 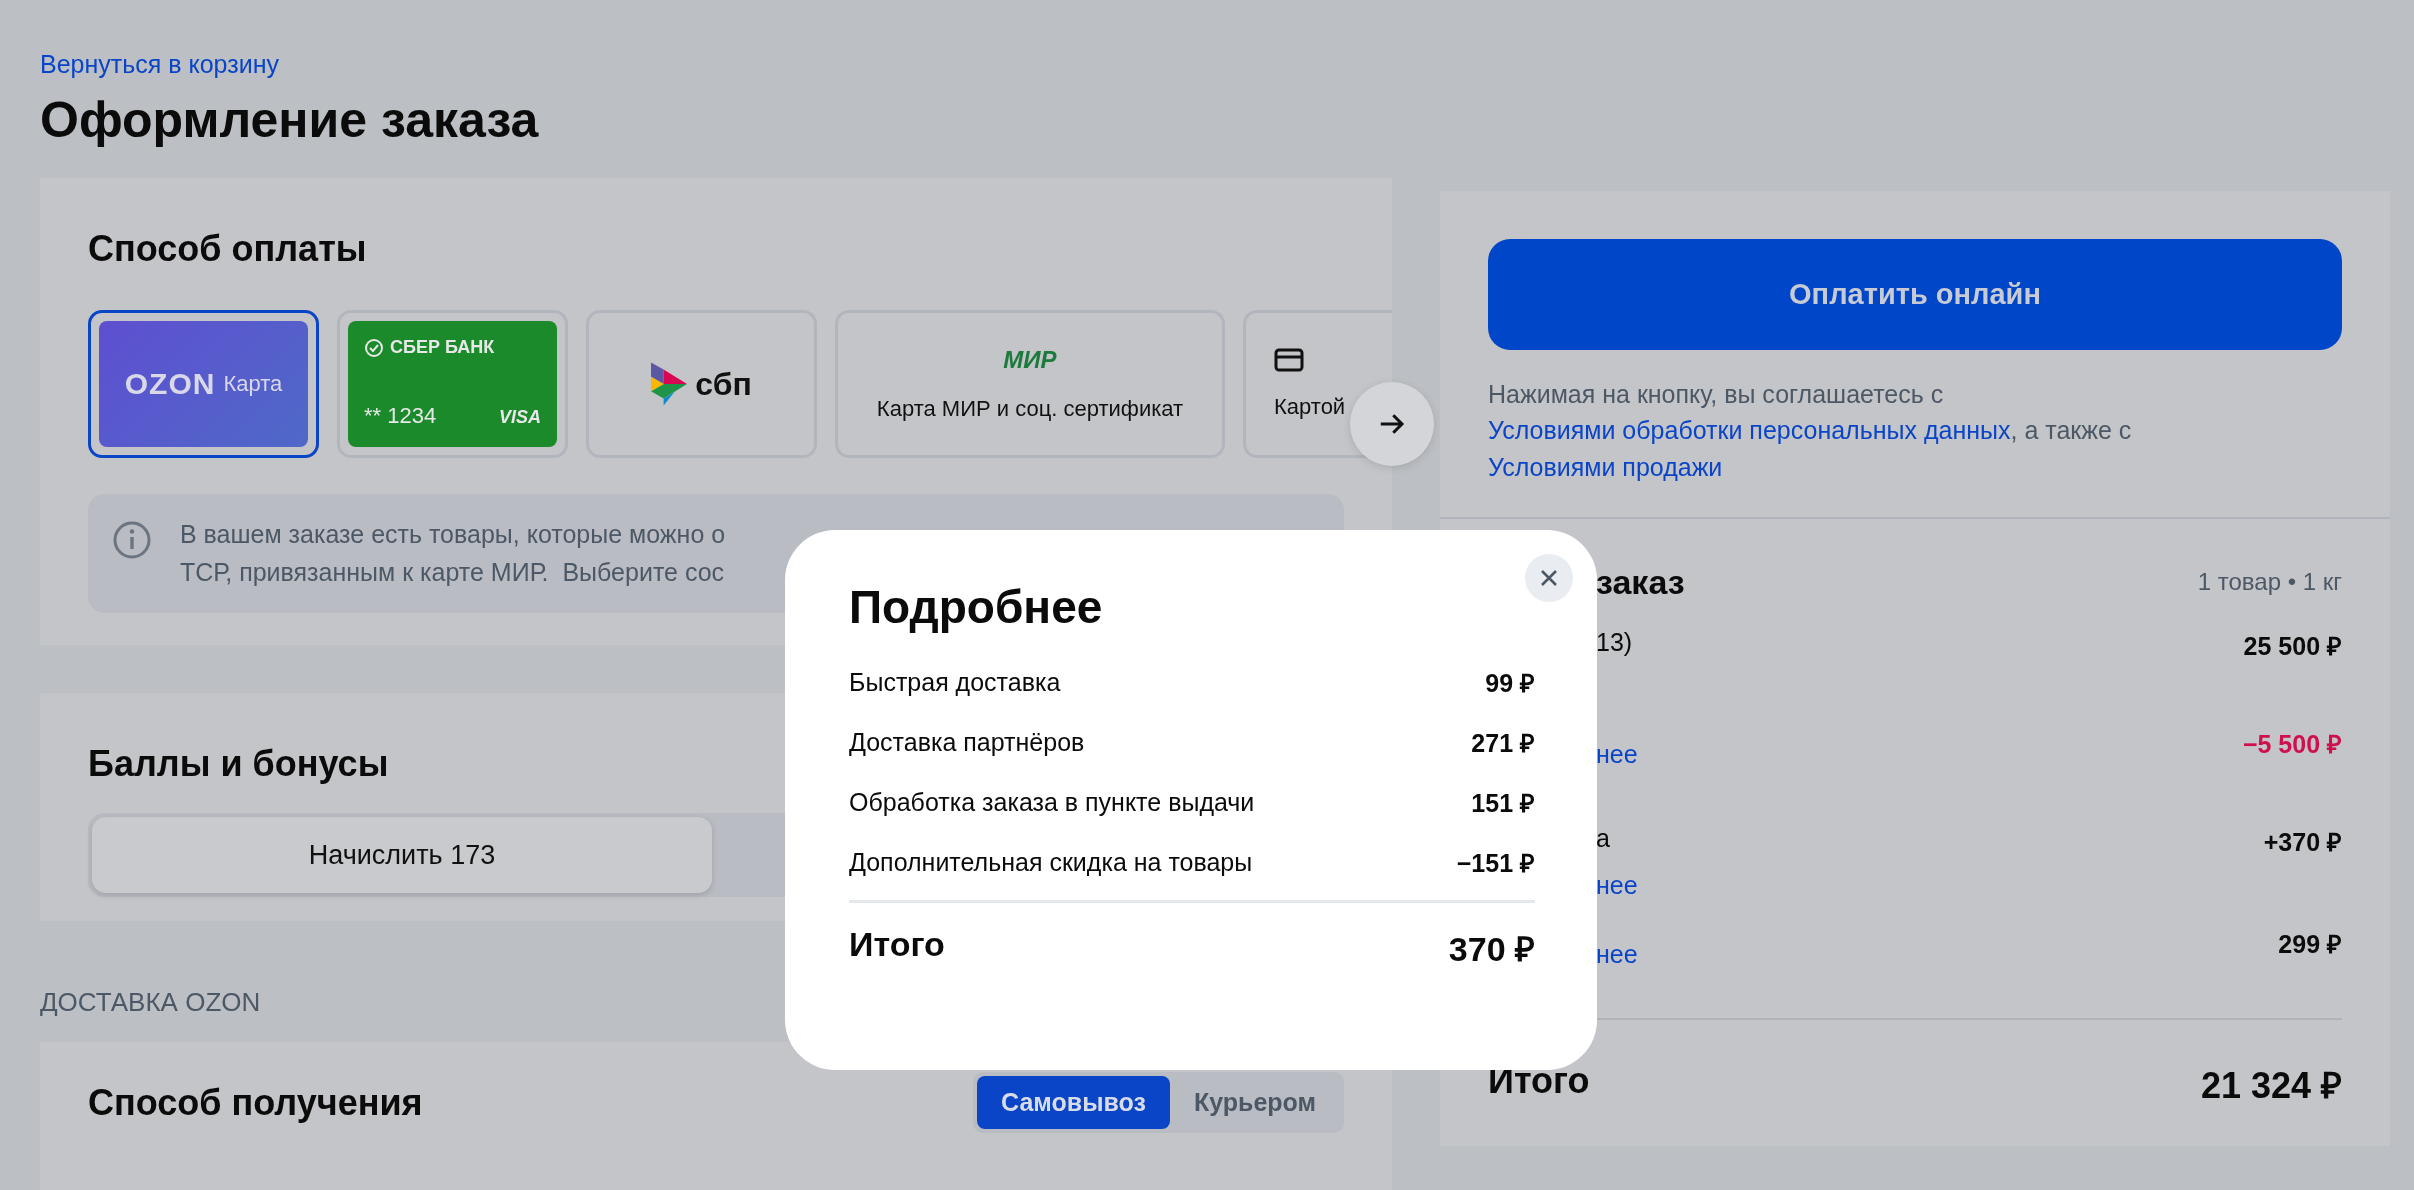 What do you see at coordinates (1289, 360) in the screenshot?
I see `card-icon` at bounding box center [1289, 360].